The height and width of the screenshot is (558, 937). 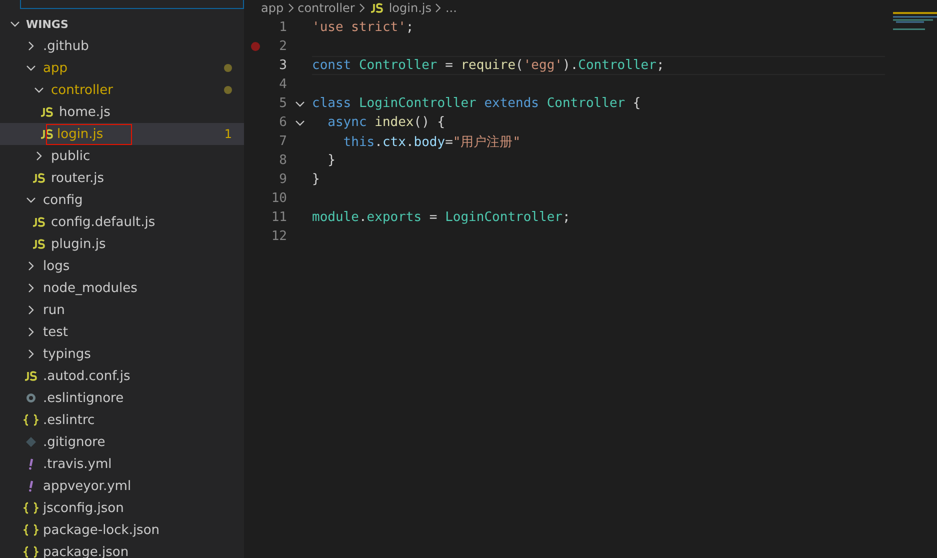 What do you see at coordinates (255, 46) in the screenshot?
I see `breakpoint-dot` at bounding box center [255, 46].